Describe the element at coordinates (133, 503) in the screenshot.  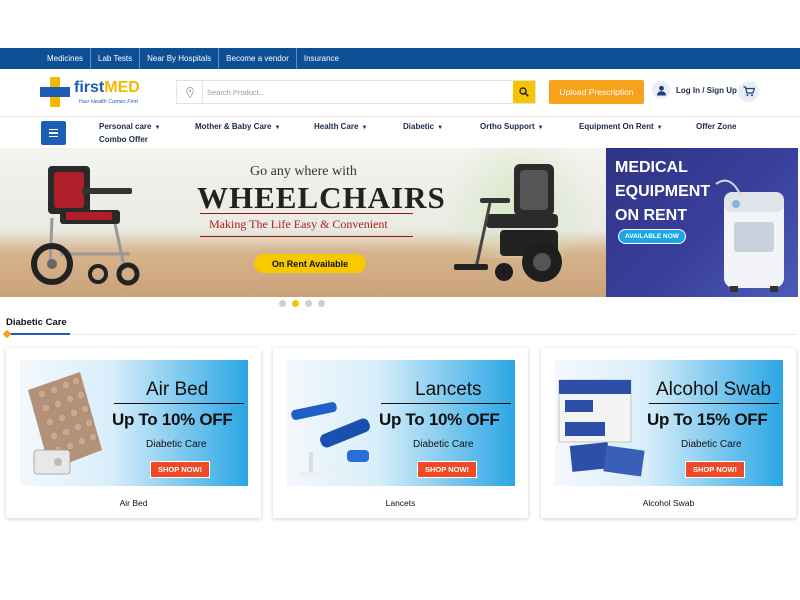
I see `product-caption: Air Bed` at that location.